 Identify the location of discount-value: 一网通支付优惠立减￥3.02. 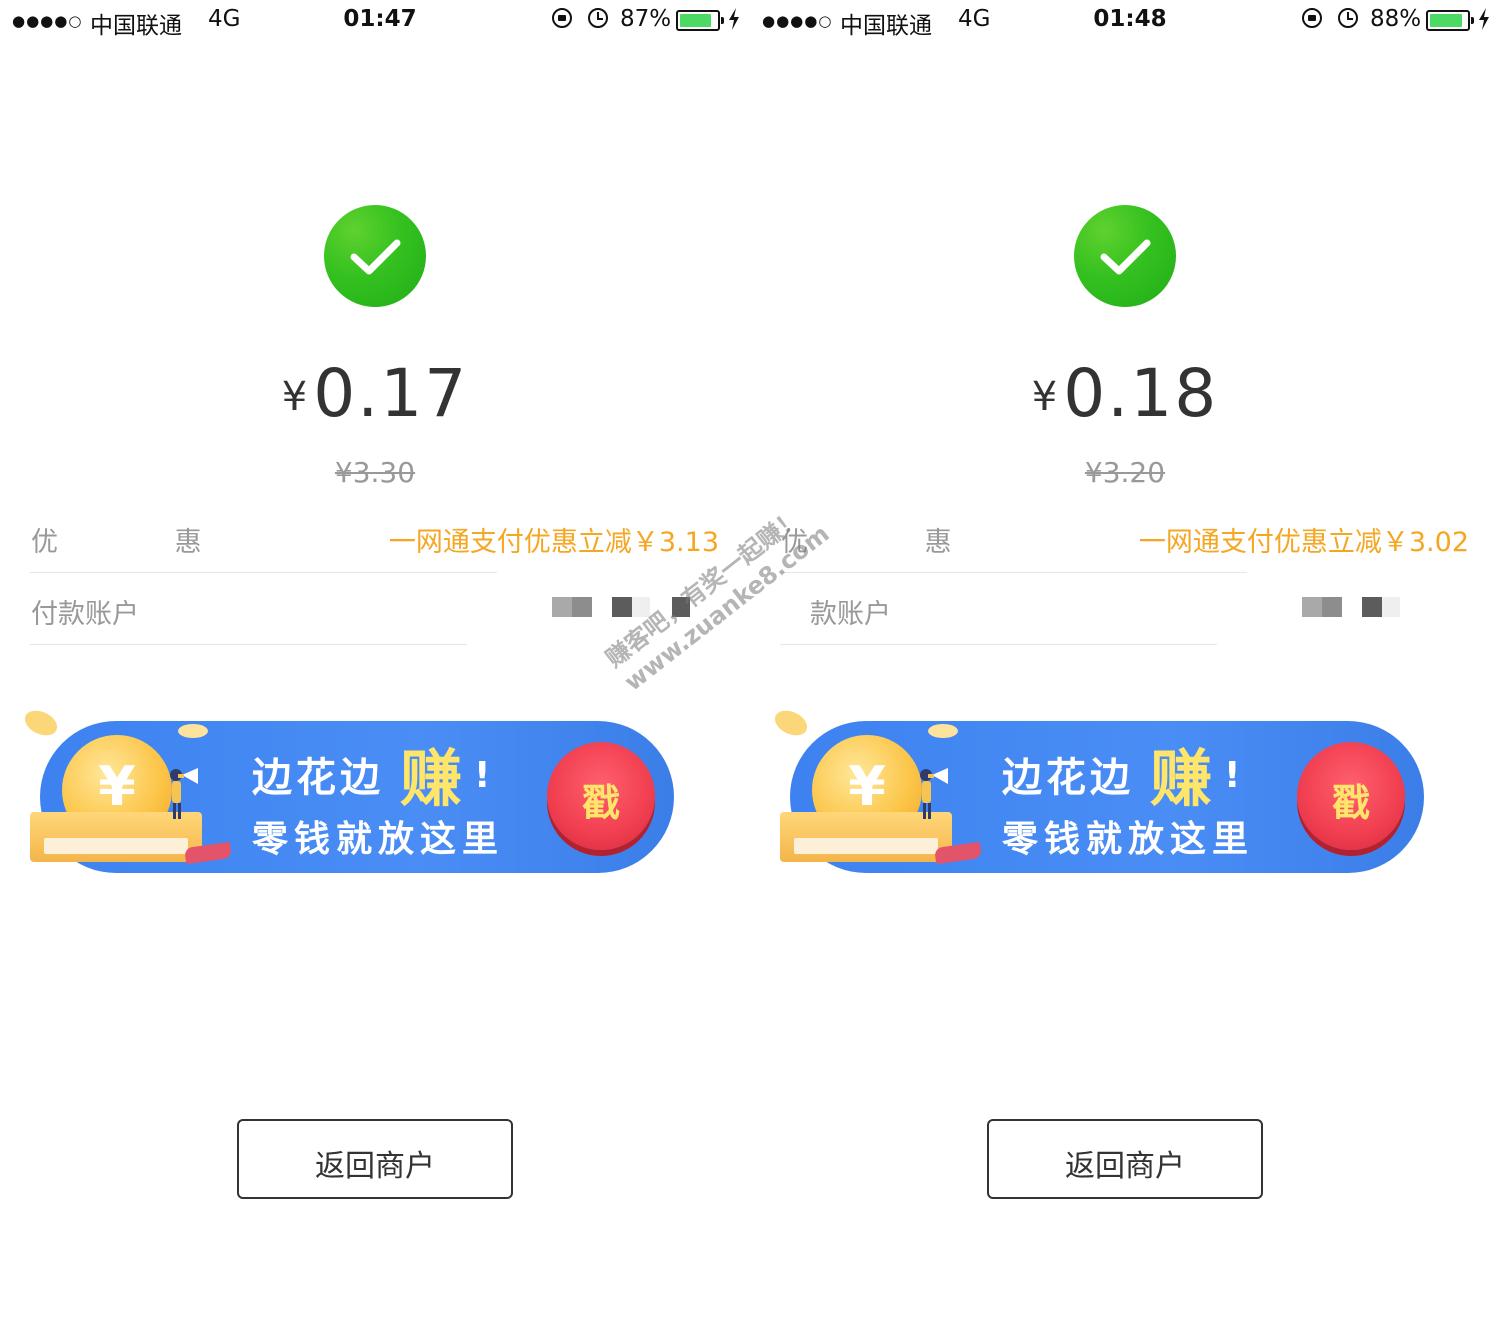
(1303, 542).